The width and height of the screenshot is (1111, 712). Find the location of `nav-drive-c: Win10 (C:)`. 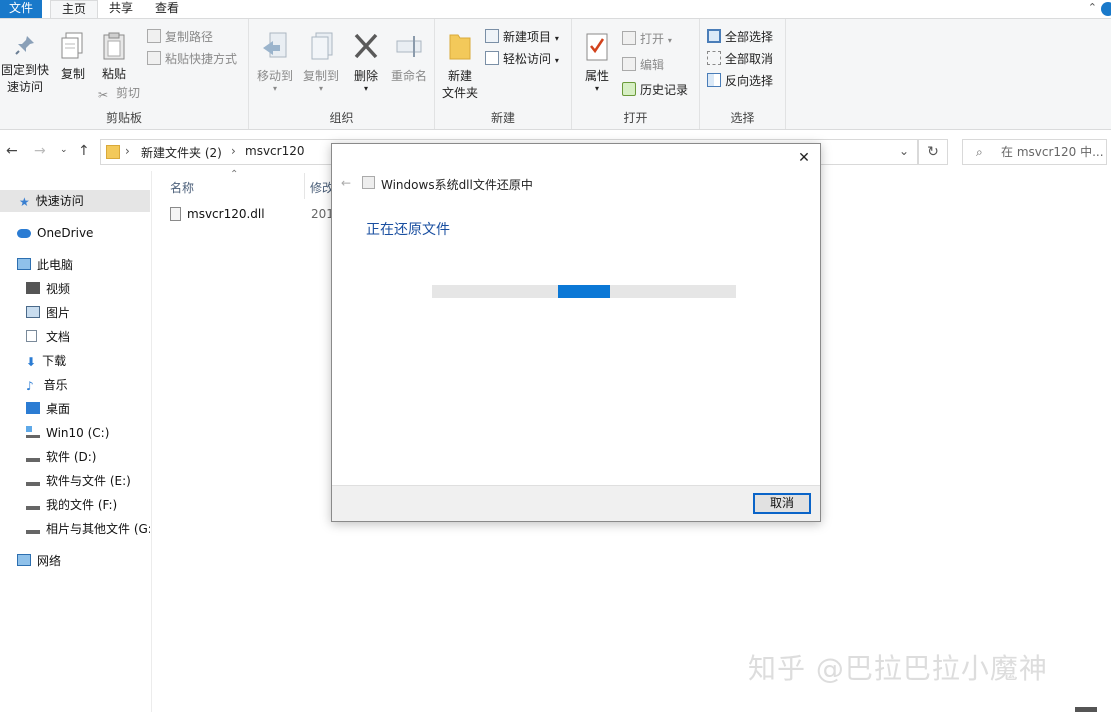

nav-drive-c: Win10 (C:) is located at coordinates (75, 433).